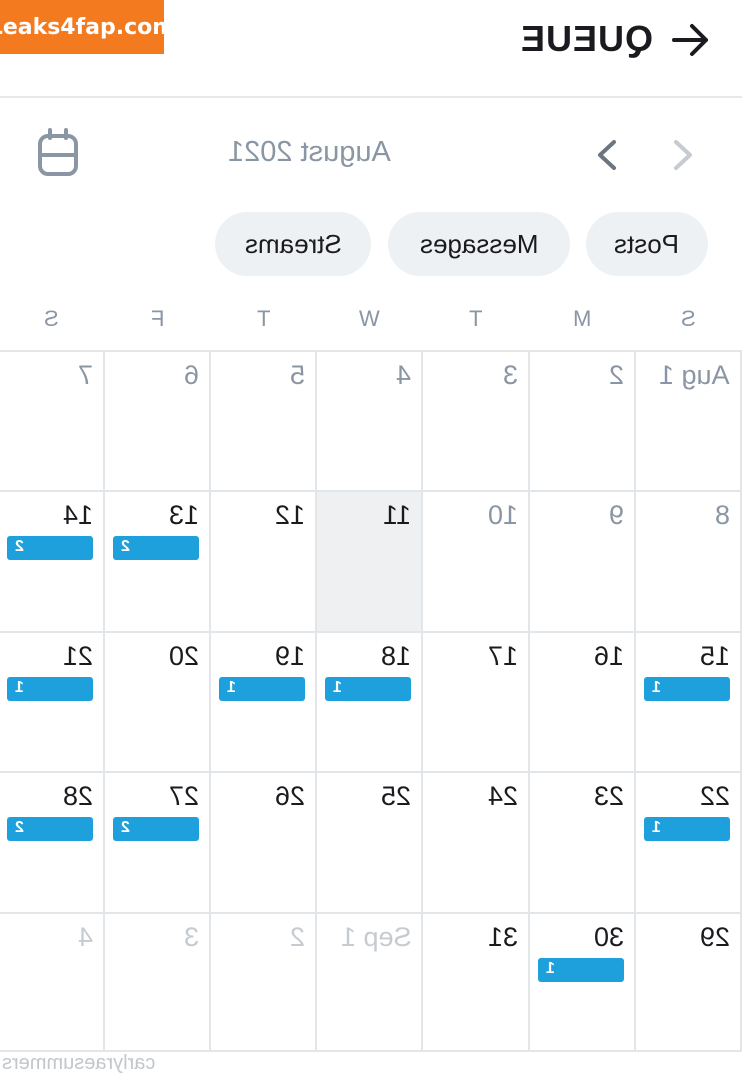 The image size is (742, 1080). Describe the element at coordinates (376, 936) in the screenshot. I see `day-number: Sep 1` at that location.